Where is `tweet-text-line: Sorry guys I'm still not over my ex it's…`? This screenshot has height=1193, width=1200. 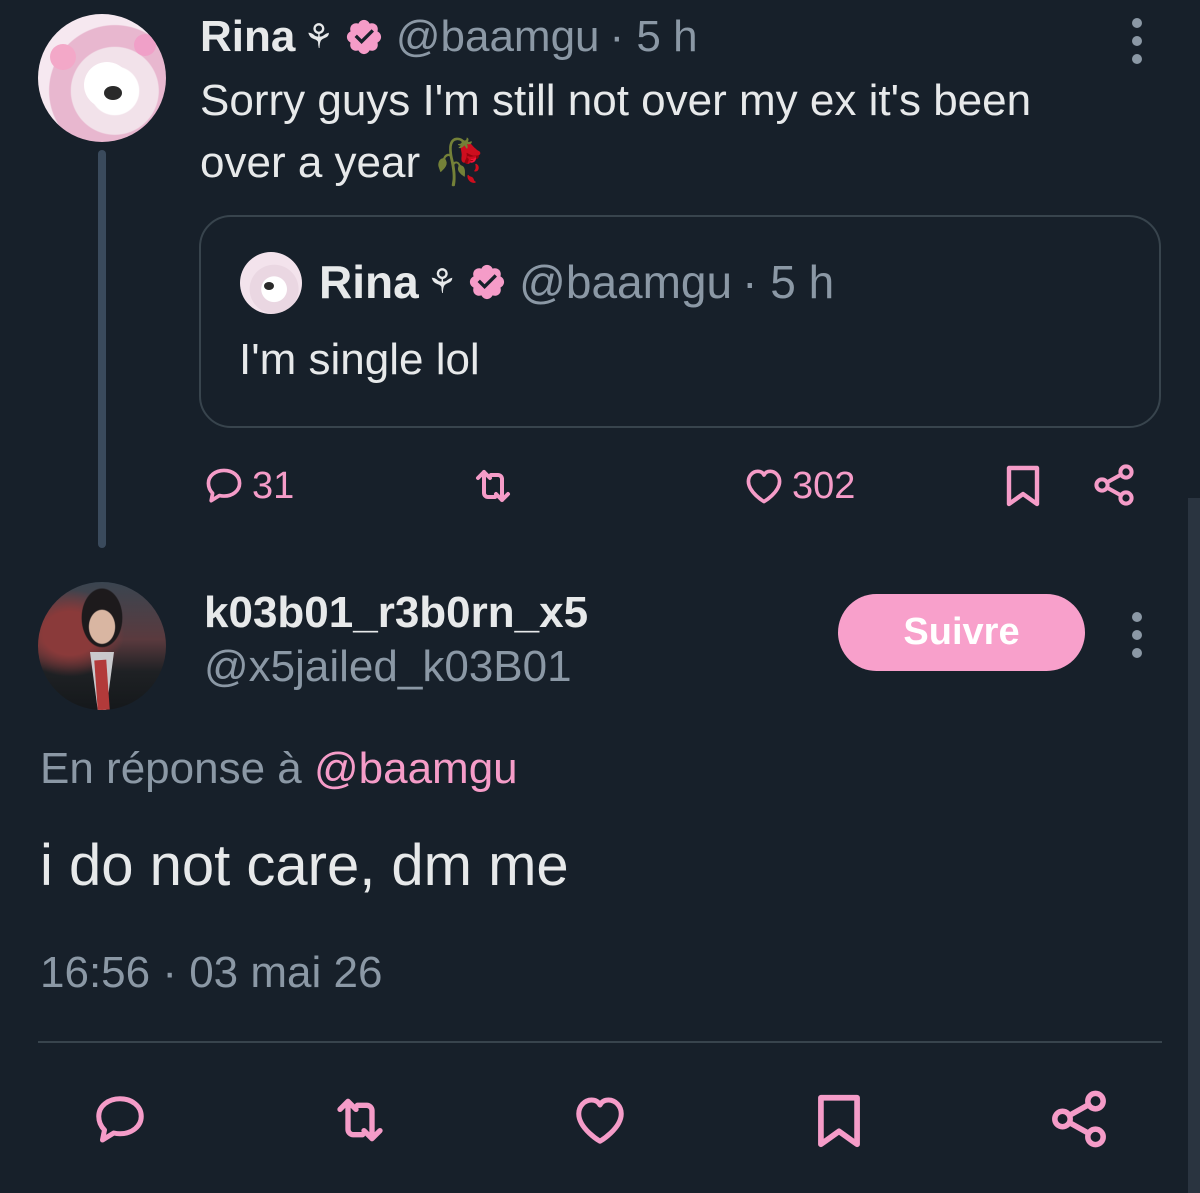 tweet-text-line: Sorry guys I'm still not over my ex it's… is located at coordinates (616, 100).